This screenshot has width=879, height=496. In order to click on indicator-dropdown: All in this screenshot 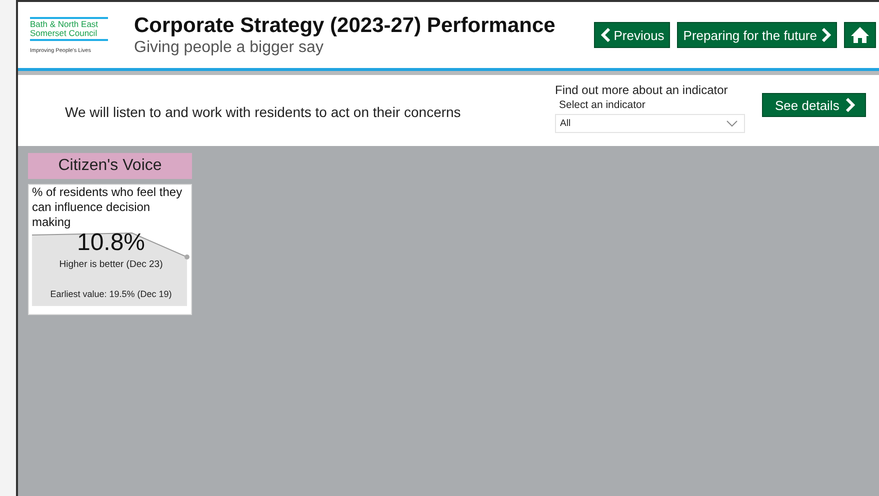, I will do `click(650, 123)`.